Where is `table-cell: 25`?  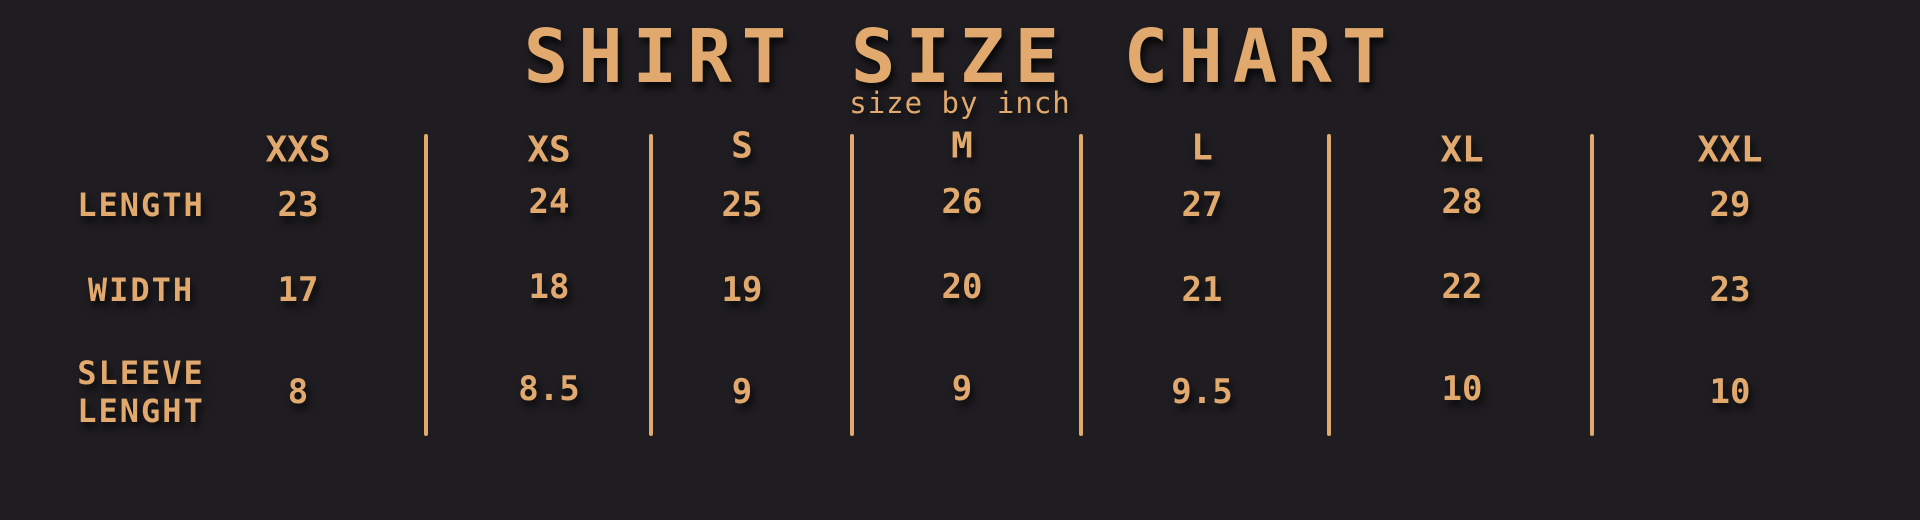
table-cell: 25 is located at coordinates (742, 205).